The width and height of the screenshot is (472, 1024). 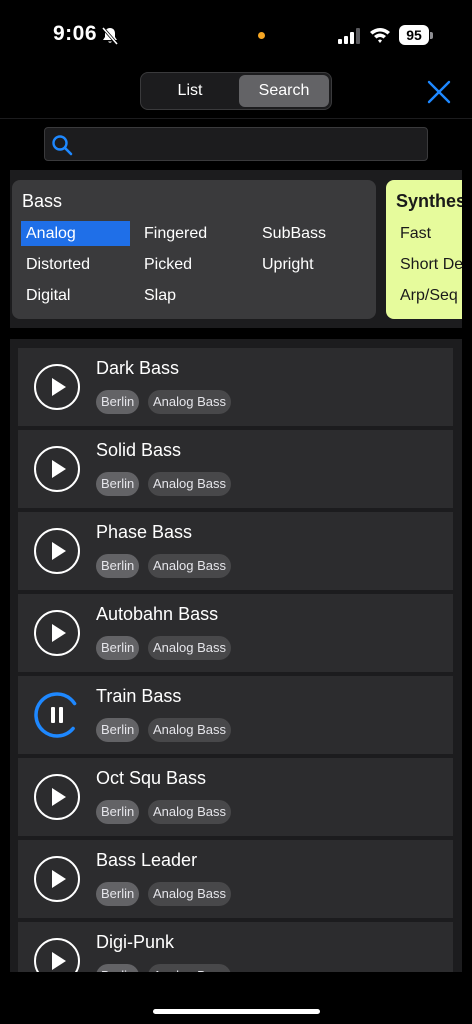 I want to click on search-input, so click(x=249, y=144).